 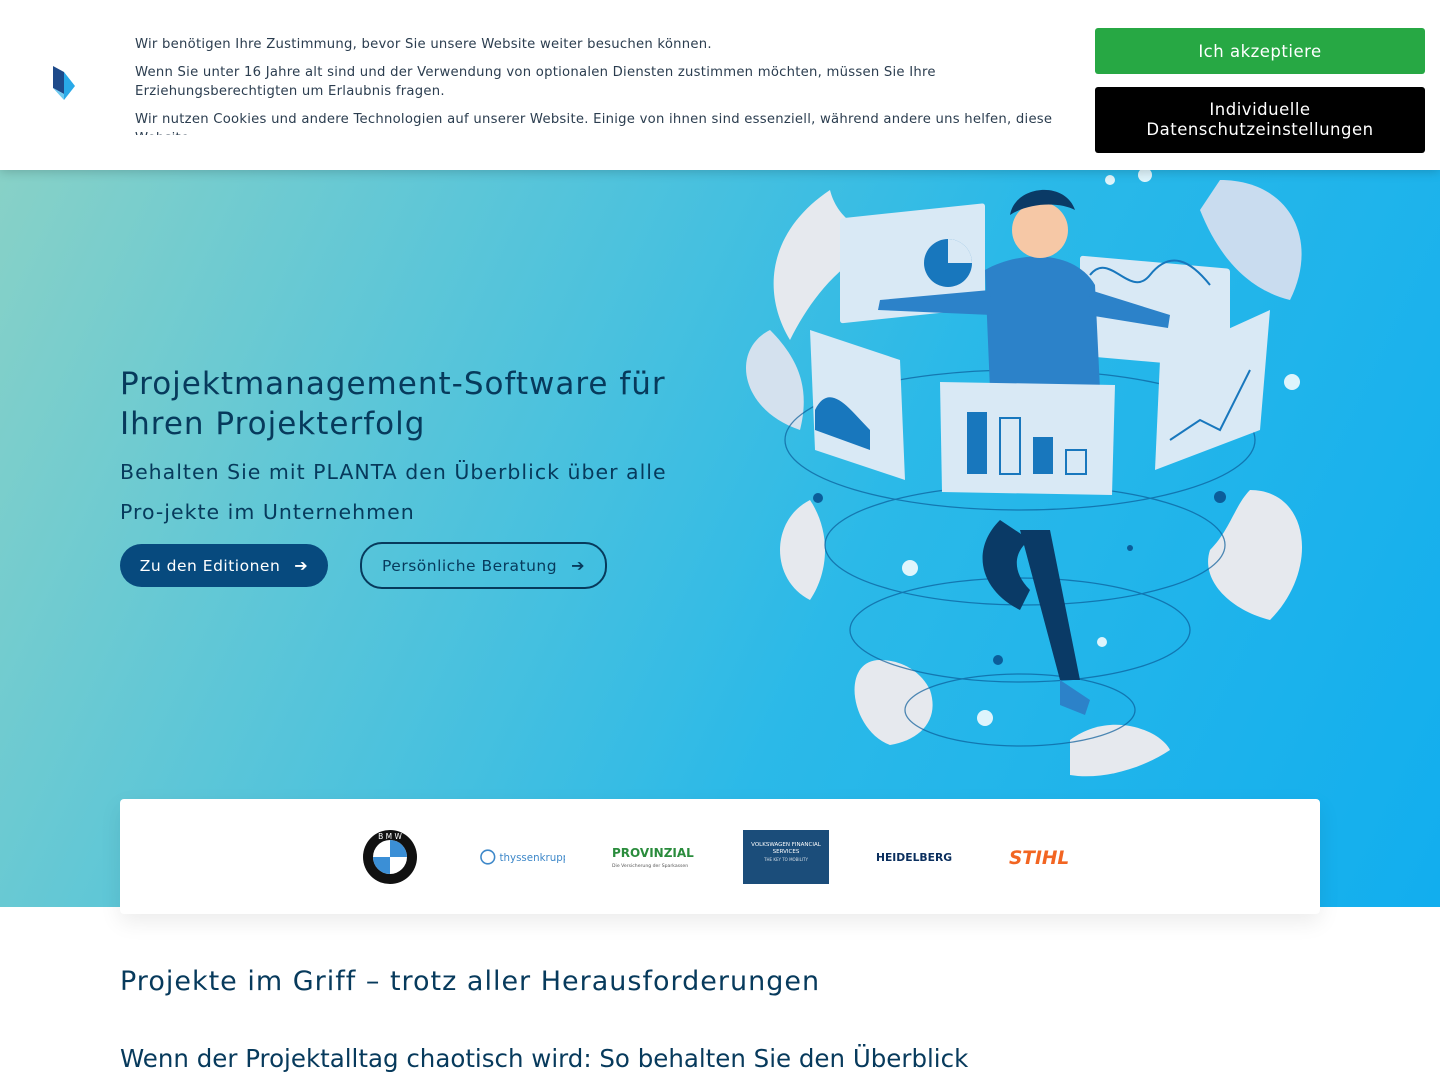 I want to click on logo-thyssenkrupp: thyssenkrupp, so click(x=522, y=857).